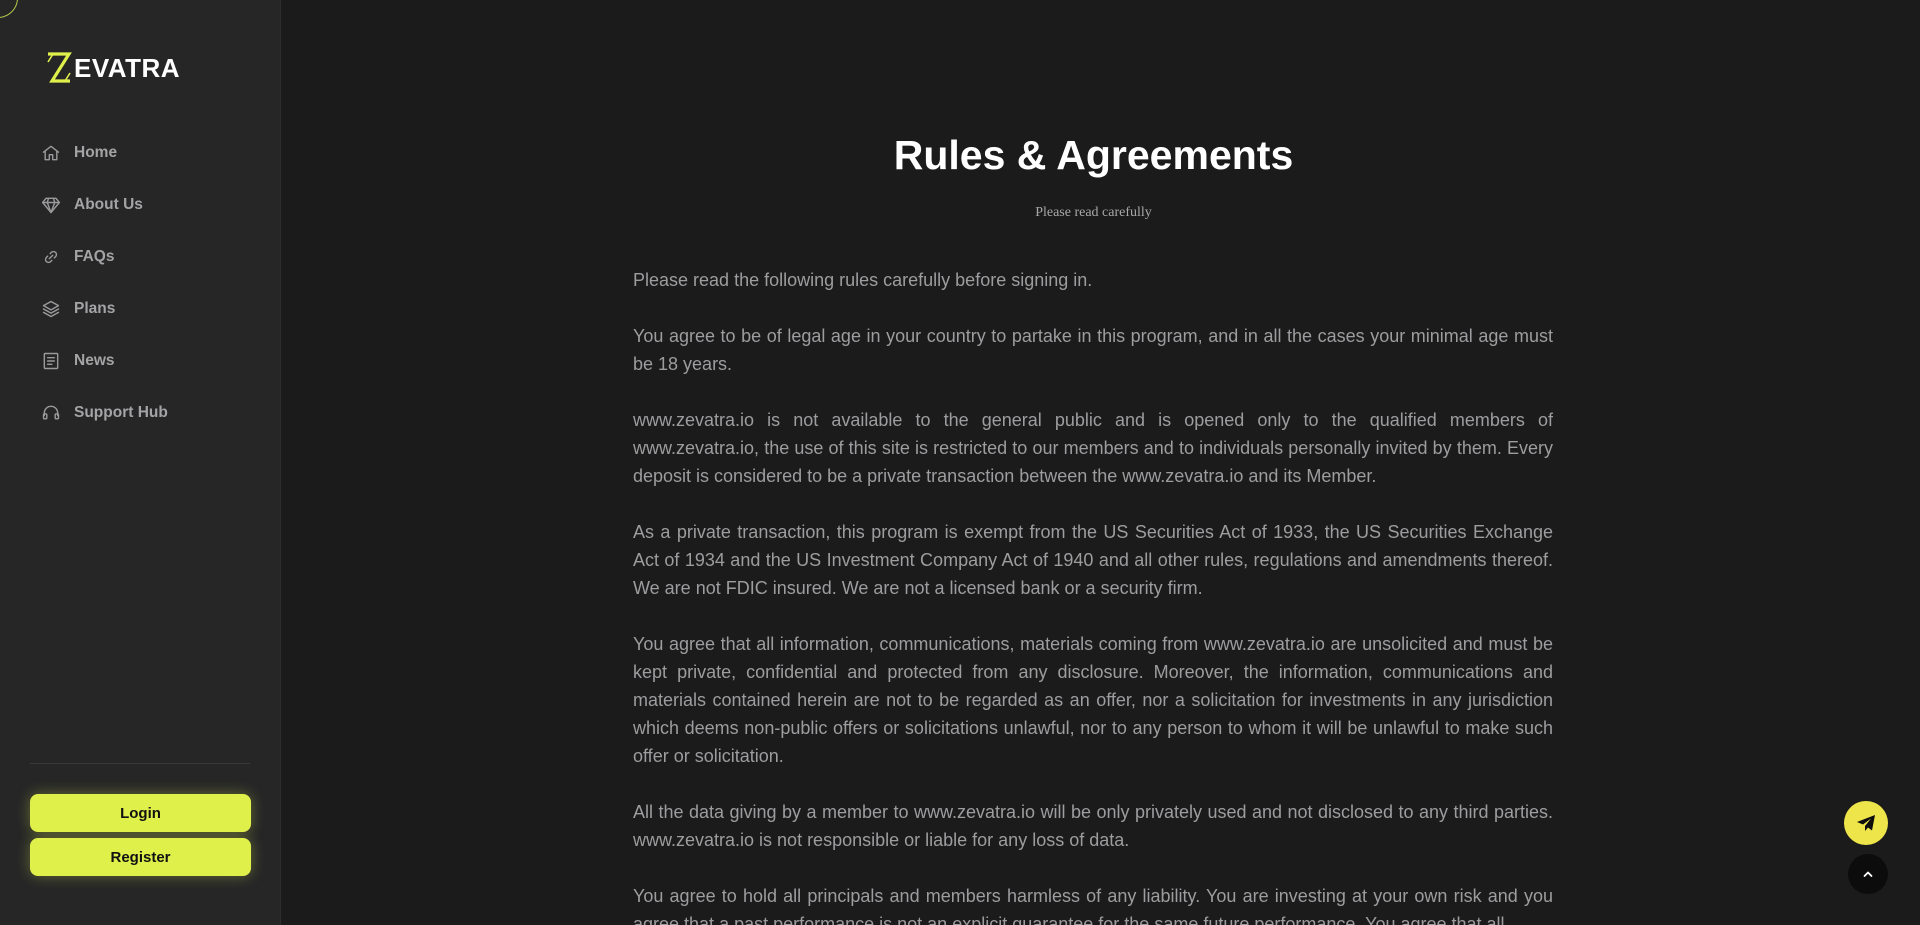 This screenshot has height=925, width=1920. Describe the element at coordinates (51, 205) in the screenshot. I see `diamond-icon` at that location.